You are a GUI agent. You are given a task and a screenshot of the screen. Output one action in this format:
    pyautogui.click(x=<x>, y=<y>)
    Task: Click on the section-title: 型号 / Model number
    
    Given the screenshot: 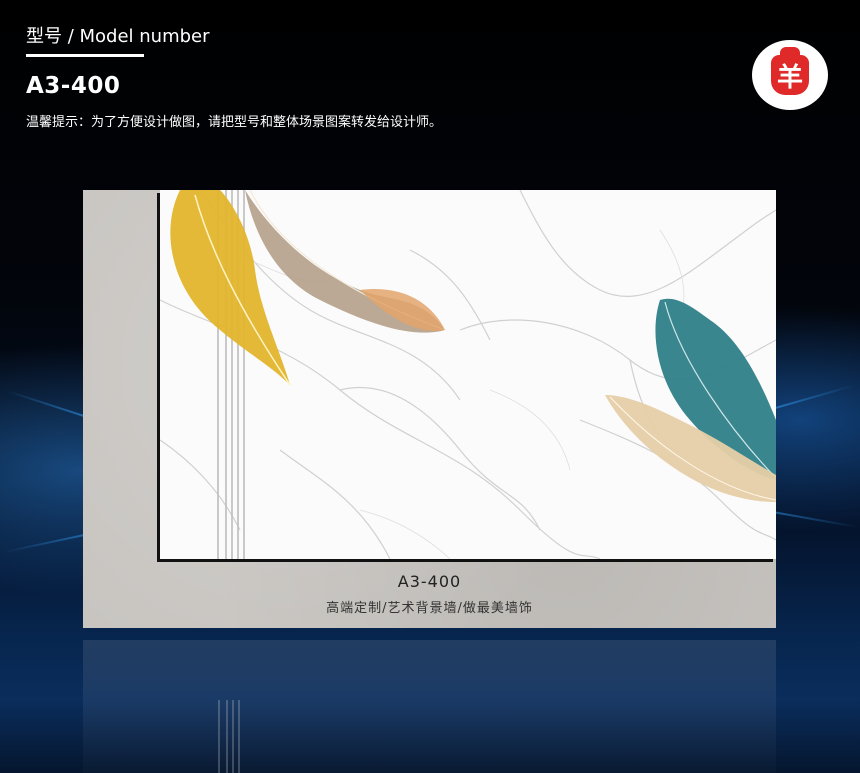 What is the action you would take?
    pyautogui.click(x=118, y=36)
    